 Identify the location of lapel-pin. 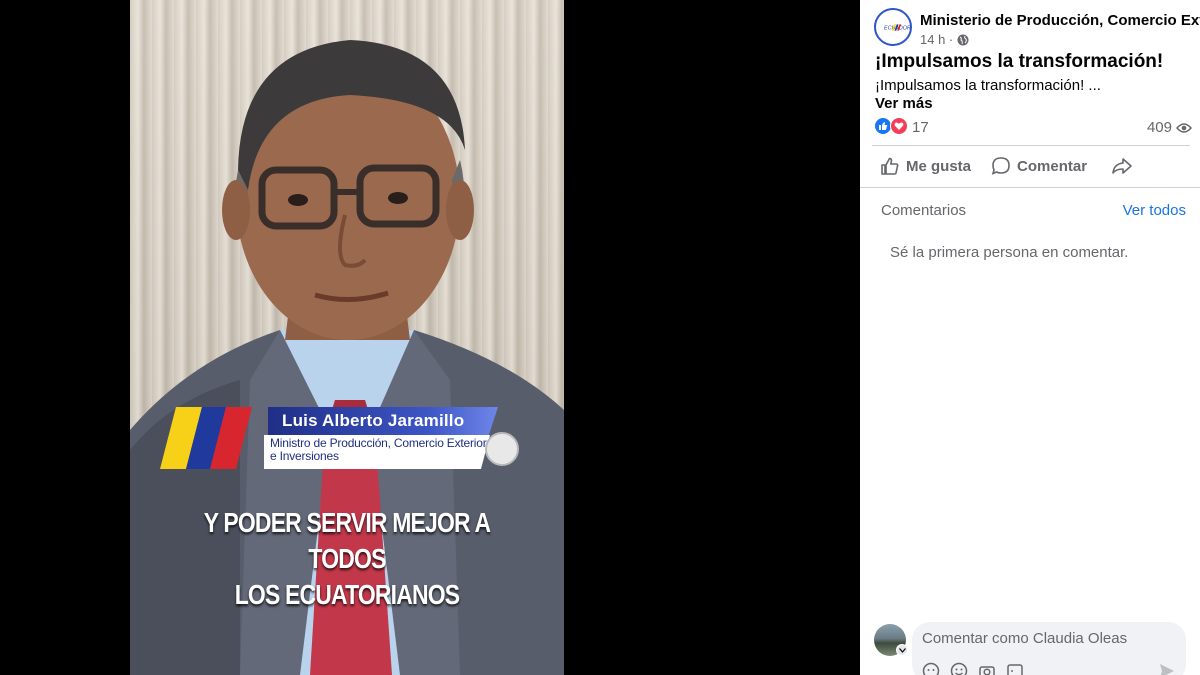
(502, 449).